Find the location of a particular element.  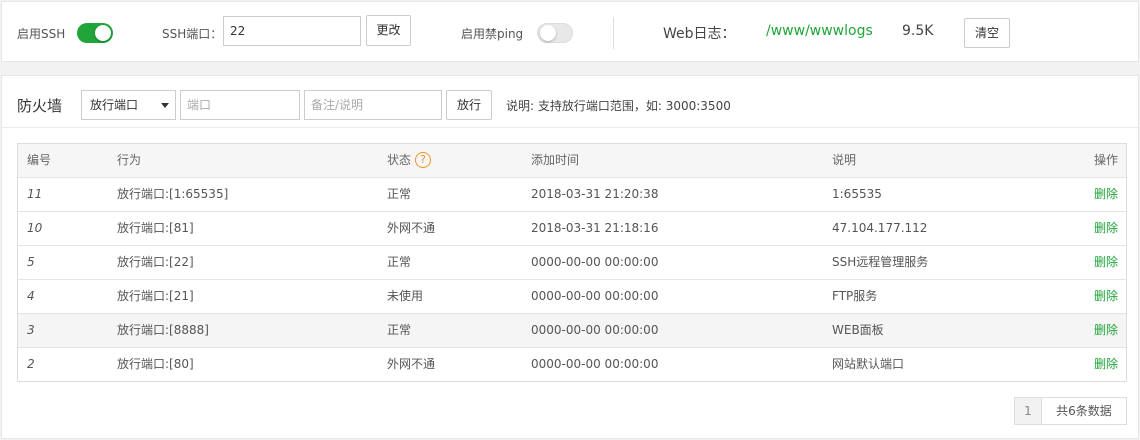

col-status-label: 状态 is located at coordinates (399, 160).